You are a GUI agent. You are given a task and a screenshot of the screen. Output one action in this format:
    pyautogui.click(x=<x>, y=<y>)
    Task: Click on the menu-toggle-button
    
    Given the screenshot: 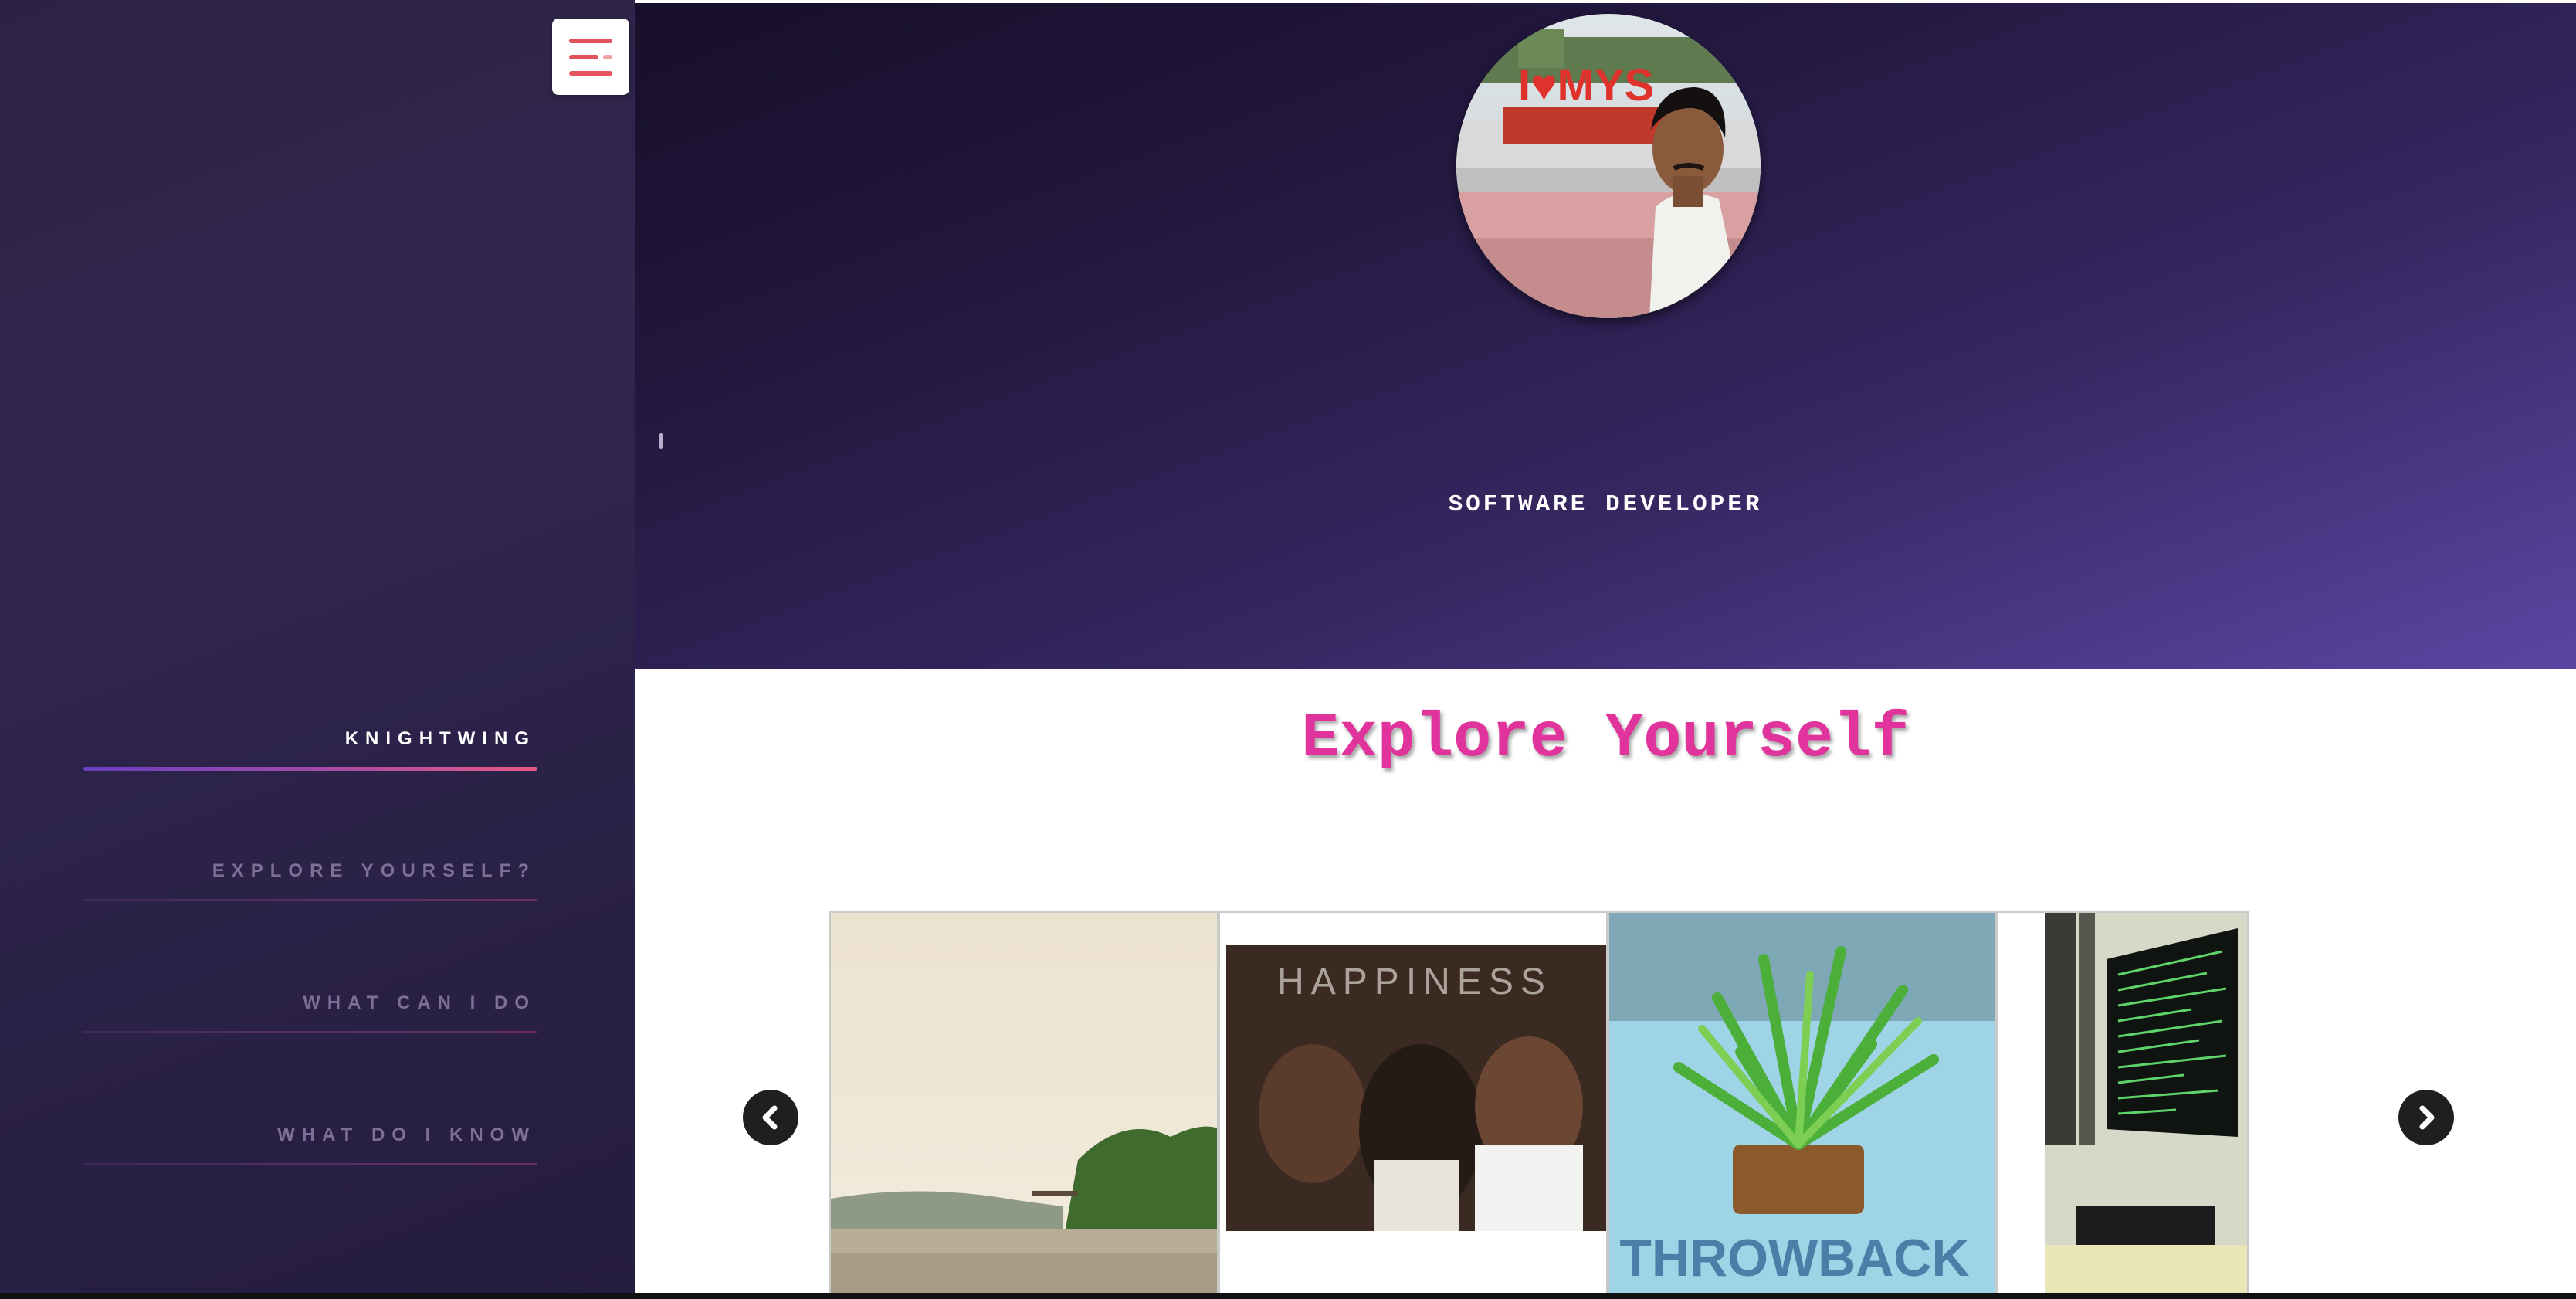 What is the action you would take?
    pyautogui.click(x=590, y=57)
    